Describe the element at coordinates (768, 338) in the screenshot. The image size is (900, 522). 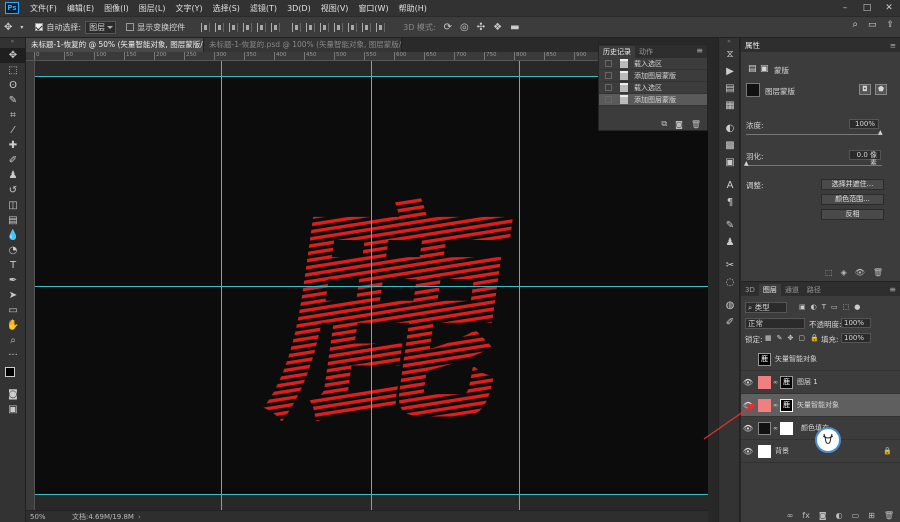
I see `lock-transparent-icon: ▦` at that location.